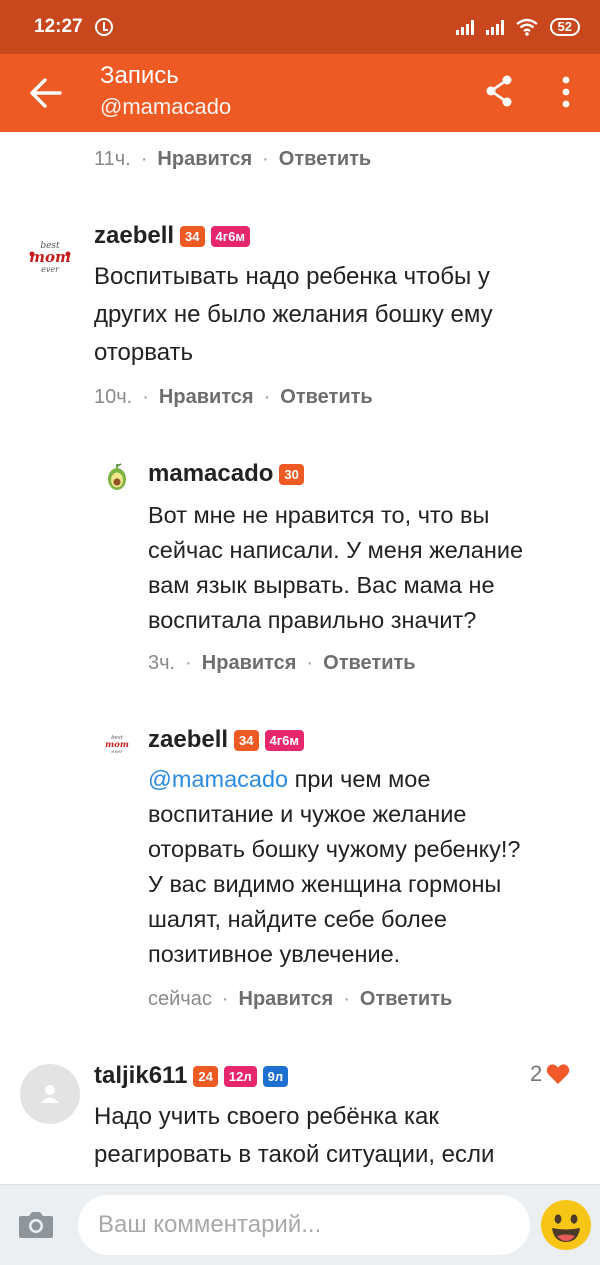 The height and width of the screenshot is (1265, 600). What do you see at coordinates (46, 93) in the screenshot?
I see `back-arrow-icon` at bounding box center [46, 93].